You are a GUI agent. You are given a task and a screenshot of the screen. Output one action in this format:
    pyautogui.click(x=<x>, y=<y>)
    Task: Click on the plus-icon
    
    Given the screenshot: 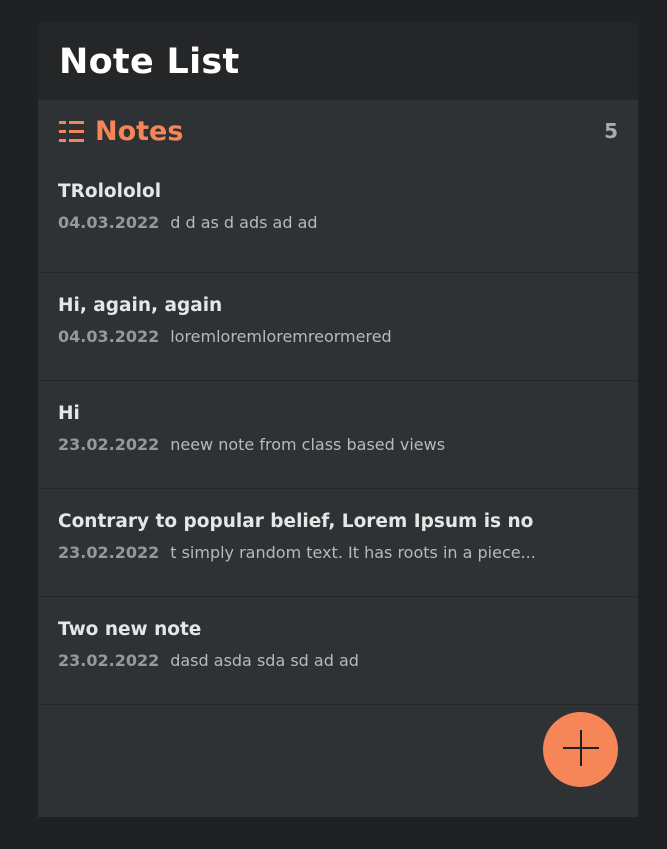 What is the action you would take?
    pyautogui.click(x=581, y=750)
    